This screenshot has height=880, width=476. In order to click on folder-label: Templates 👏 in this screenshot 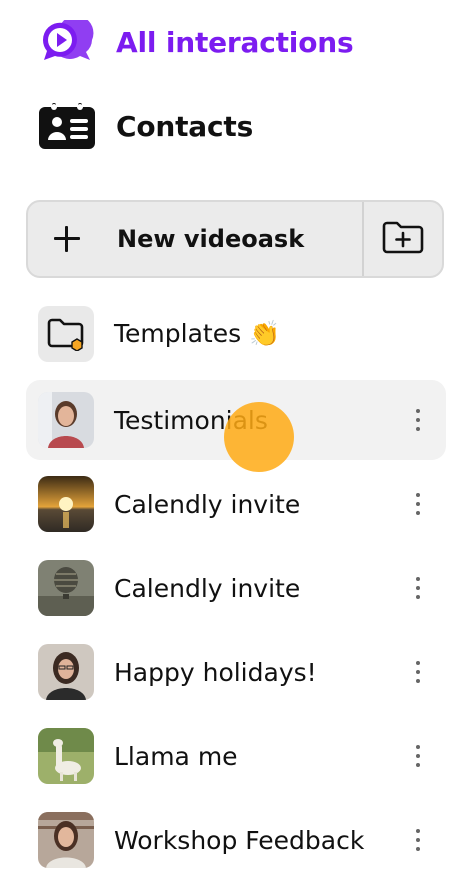, I will do `click(197, 333)`.